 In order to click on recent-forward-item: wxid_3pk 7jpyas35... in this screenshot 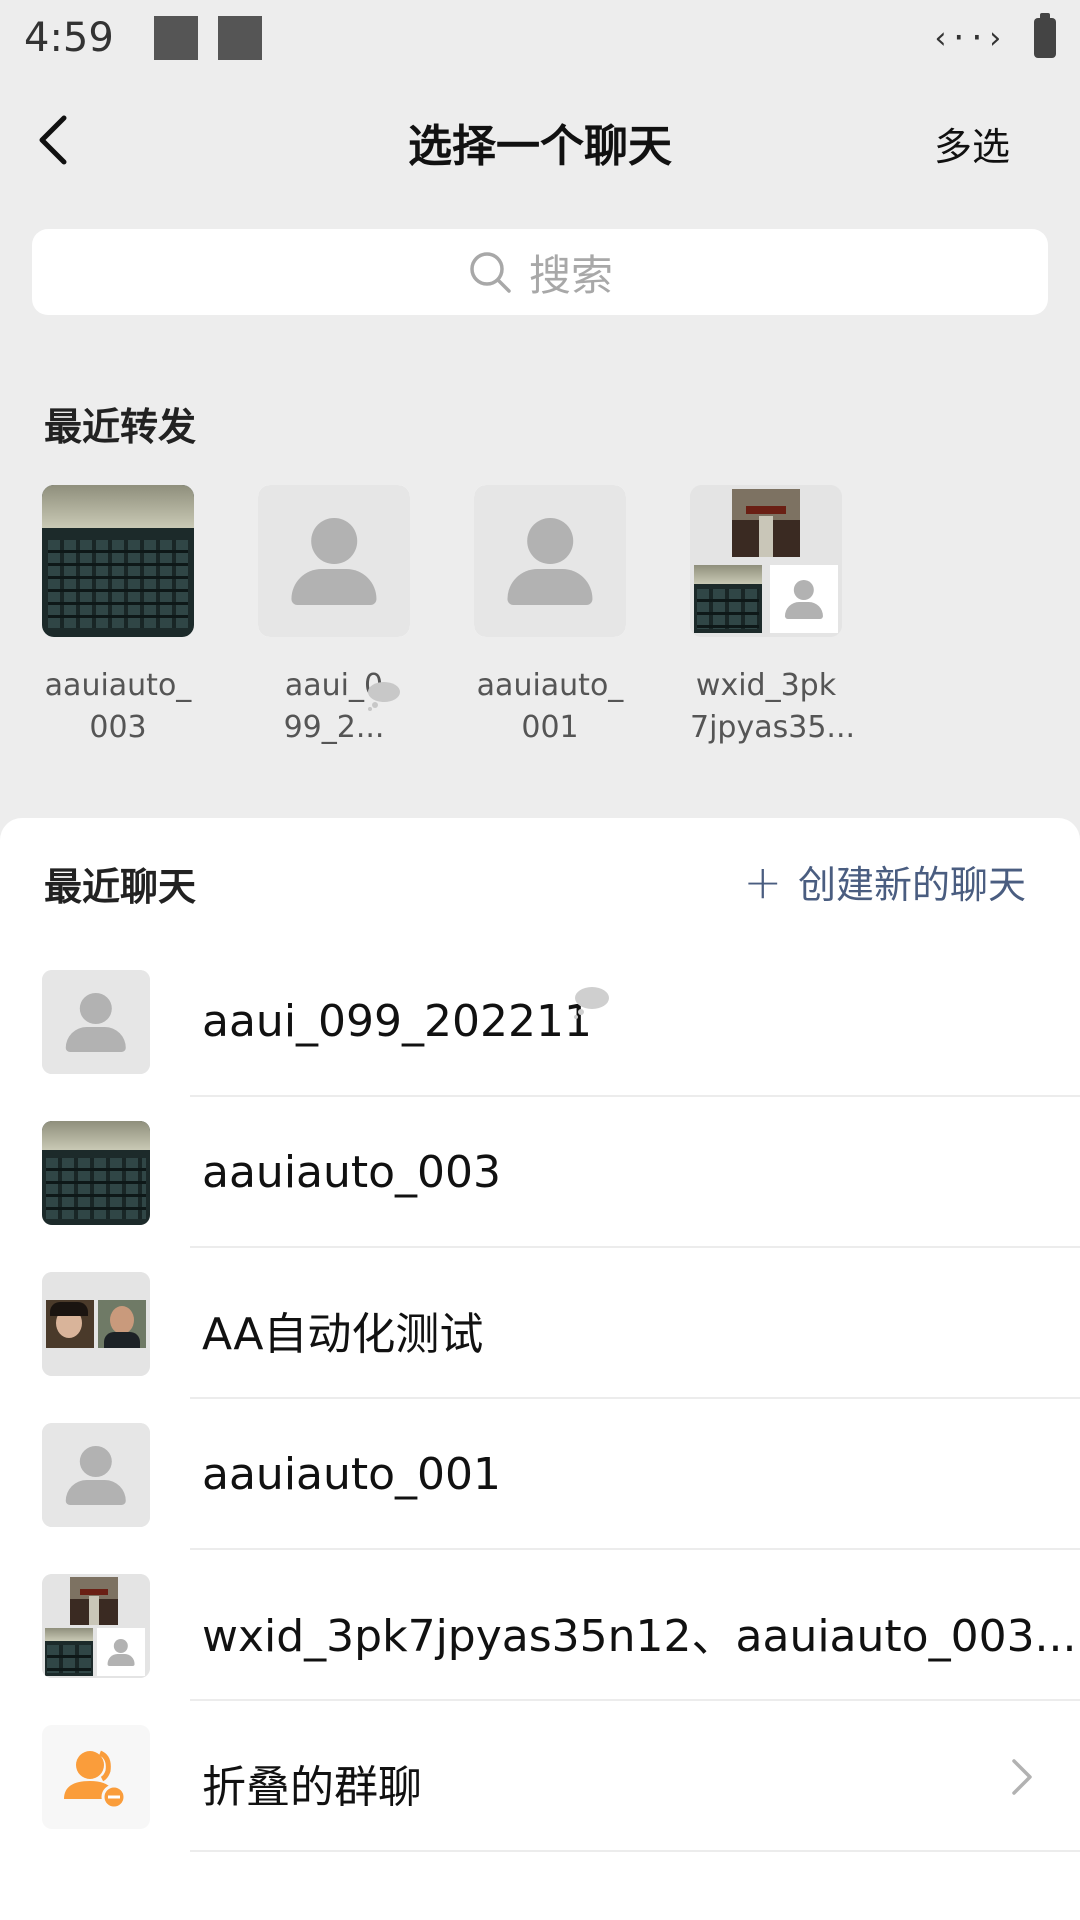, I will do `click(773, 617)`.